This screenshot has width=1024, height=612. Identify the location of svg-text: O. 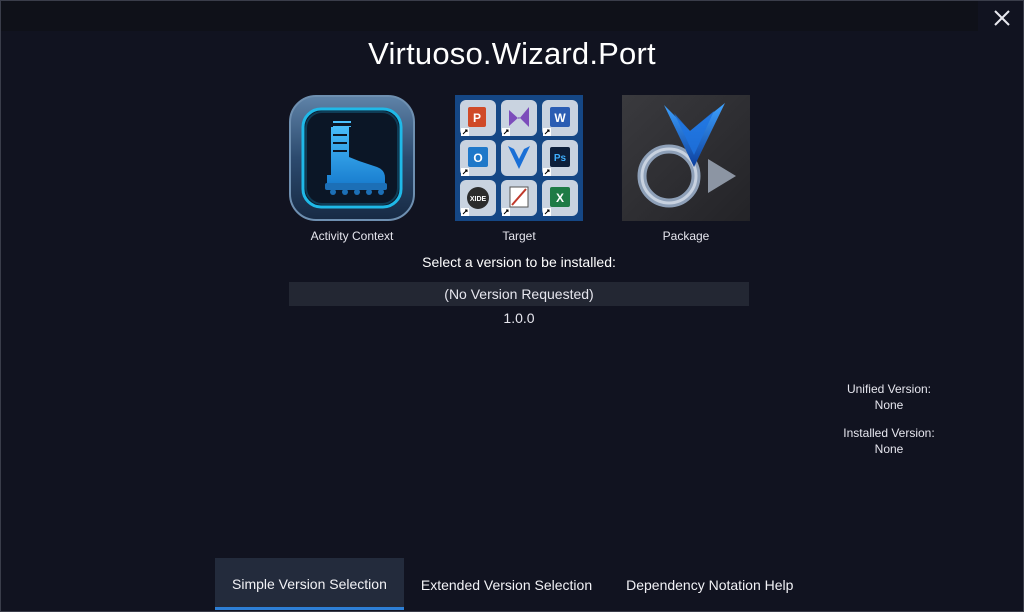
(477, 158).